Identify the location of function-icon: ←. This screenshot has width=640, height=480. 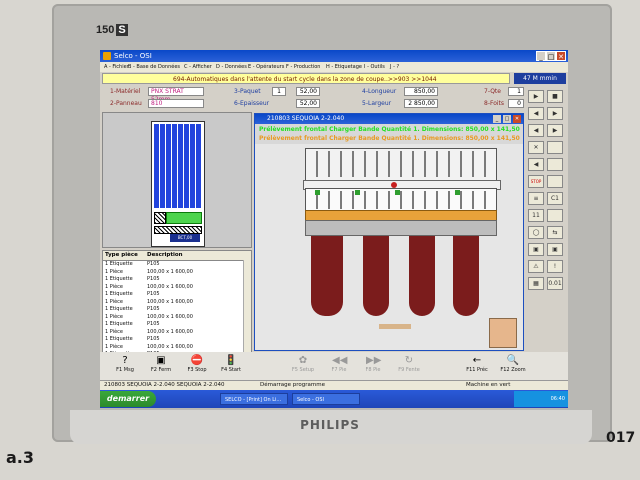
(477, 360).